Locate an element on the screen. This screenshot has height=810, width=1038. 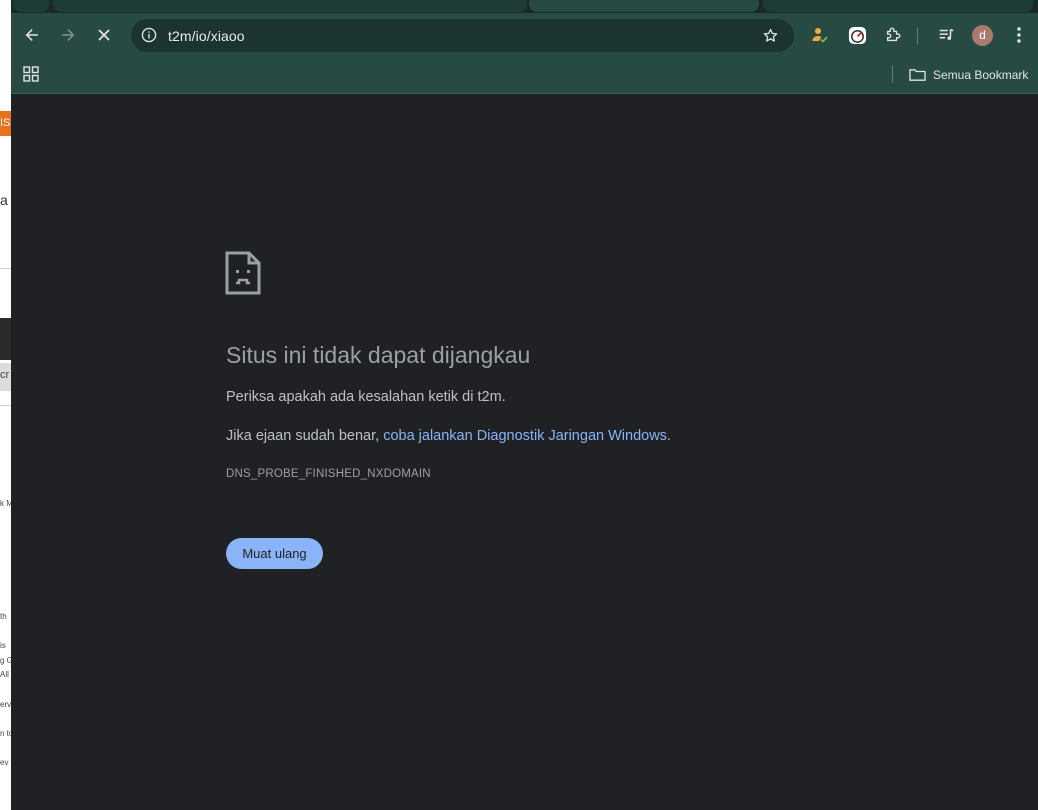
puzzle-piece-icon is located at coordinates (893, 34).